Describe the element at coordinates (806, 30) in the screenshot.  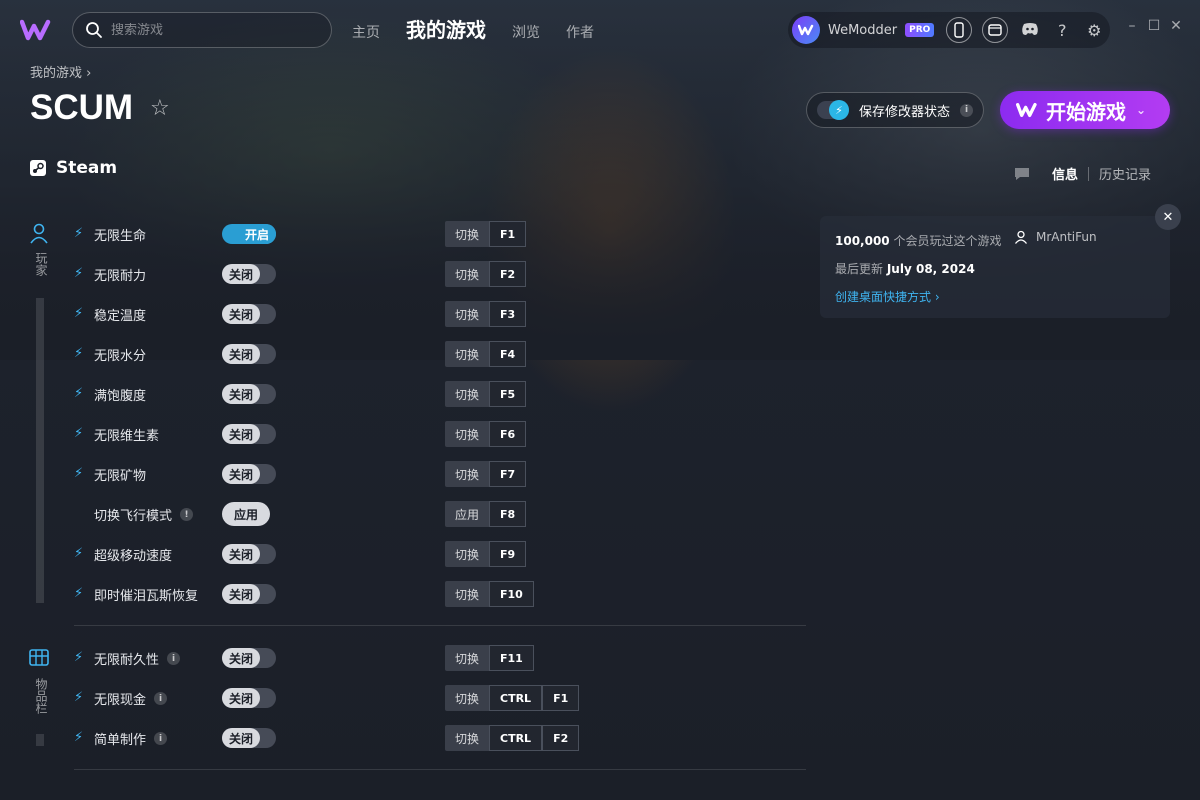
I see `avatar` at that location.